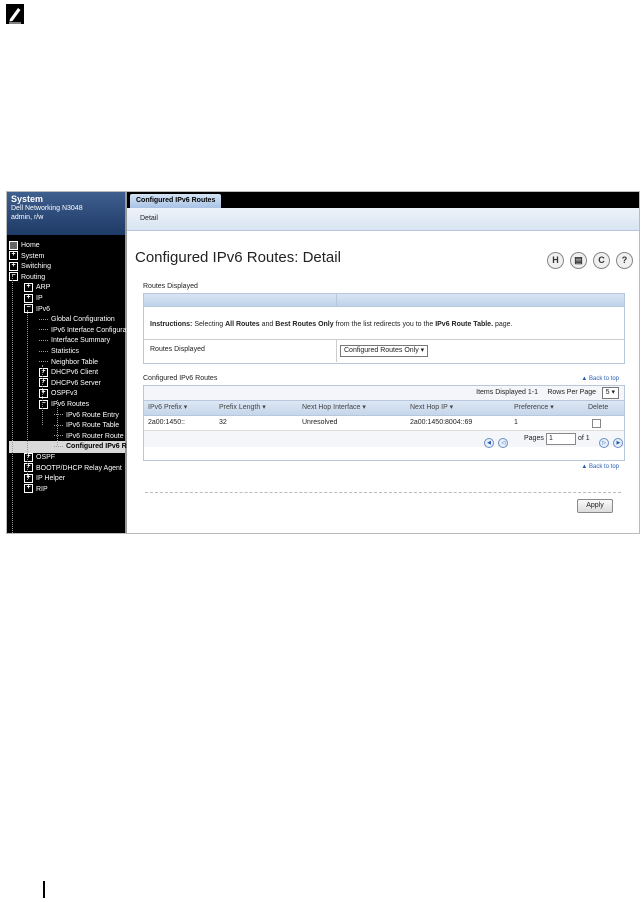  I want to click on sidebar-item-label: OSPFv3, so click(64, 394).